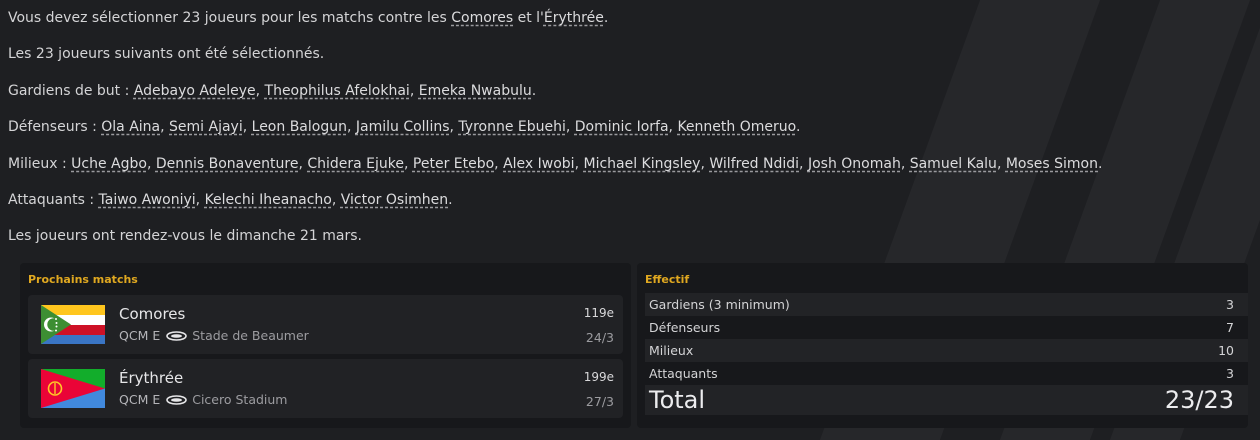 The height and width of the screenshot is (440, 1260). Describe the element at coordinates (394, 200) in the screenshot. I see `player-link: Victor Osimhen` at that location.